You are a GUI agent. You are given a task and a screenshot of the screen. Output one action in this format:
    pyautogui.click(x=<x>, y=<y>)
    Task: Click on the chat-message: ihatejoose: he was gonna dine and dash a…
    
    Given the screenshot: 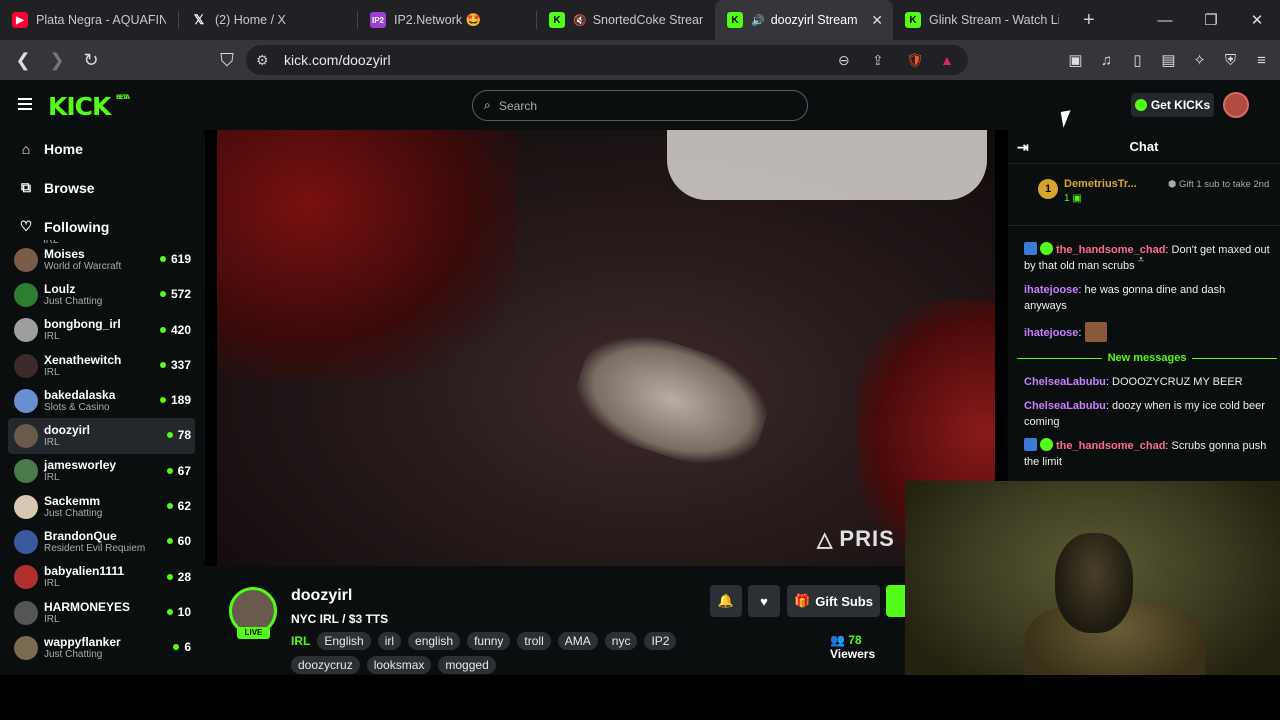 What is the action you would take?
    pyautogui.click(x=1125, y=298)
    